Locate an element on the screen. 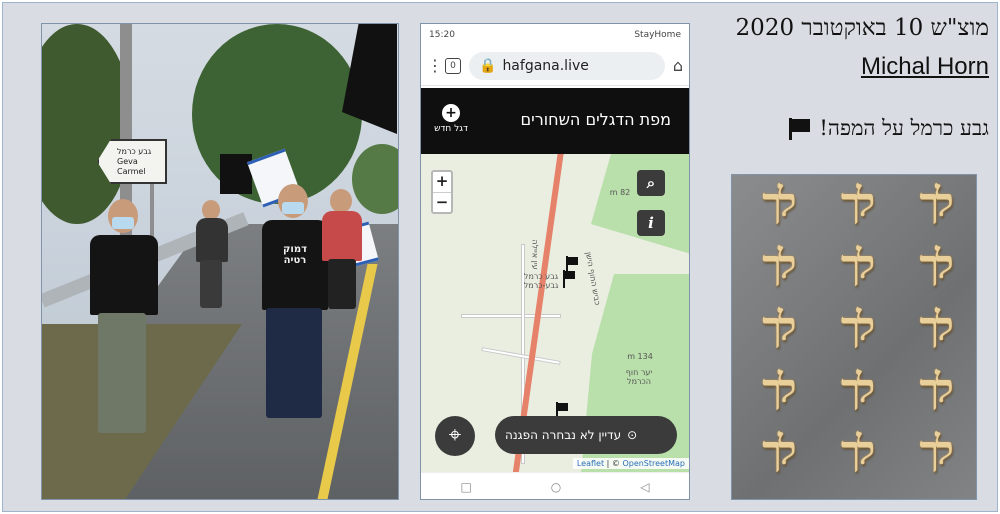 This screenshot has height=514, width=1000. zoom-control: + − is located at coordinates (442, 192).